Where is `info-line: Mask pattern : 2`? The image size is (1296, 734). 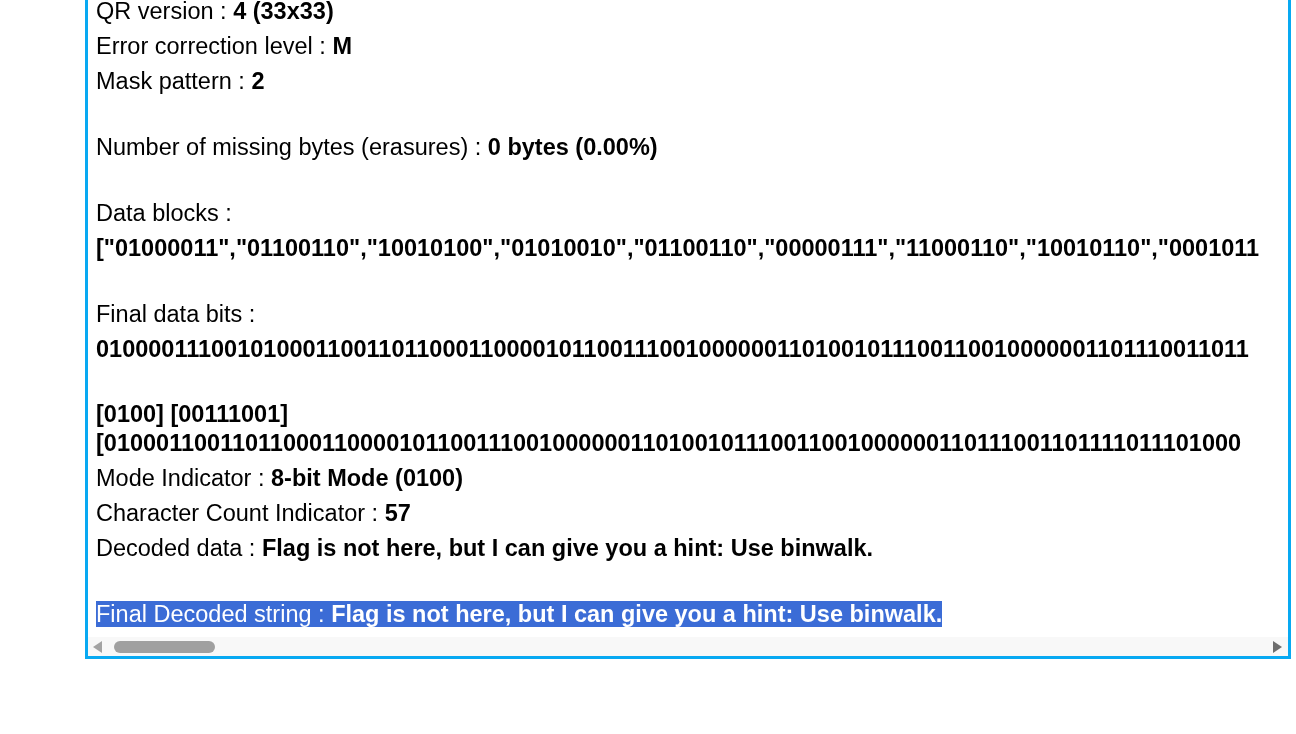
info-line: Mask pattern : 2 is located at coordinates (180, 81).